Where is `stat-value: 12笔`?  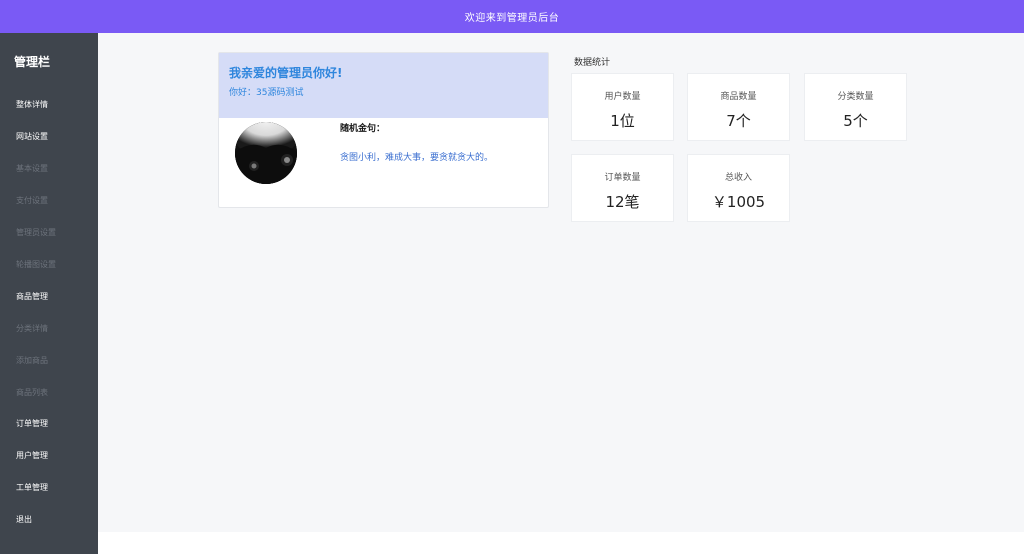
stat-value: 12笔 is located at coordinates (622, 202).